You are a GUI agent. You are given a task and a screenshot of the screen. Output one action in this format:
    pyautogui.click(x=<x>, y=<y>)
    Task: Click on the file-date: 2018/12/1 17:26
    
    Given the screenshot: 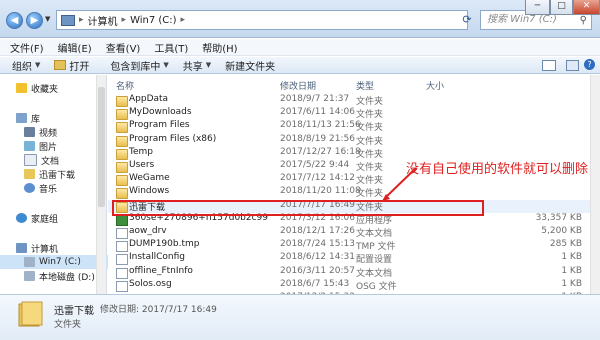 What is the action you would take?
    pyautogui.click(x=317, y=231)
    